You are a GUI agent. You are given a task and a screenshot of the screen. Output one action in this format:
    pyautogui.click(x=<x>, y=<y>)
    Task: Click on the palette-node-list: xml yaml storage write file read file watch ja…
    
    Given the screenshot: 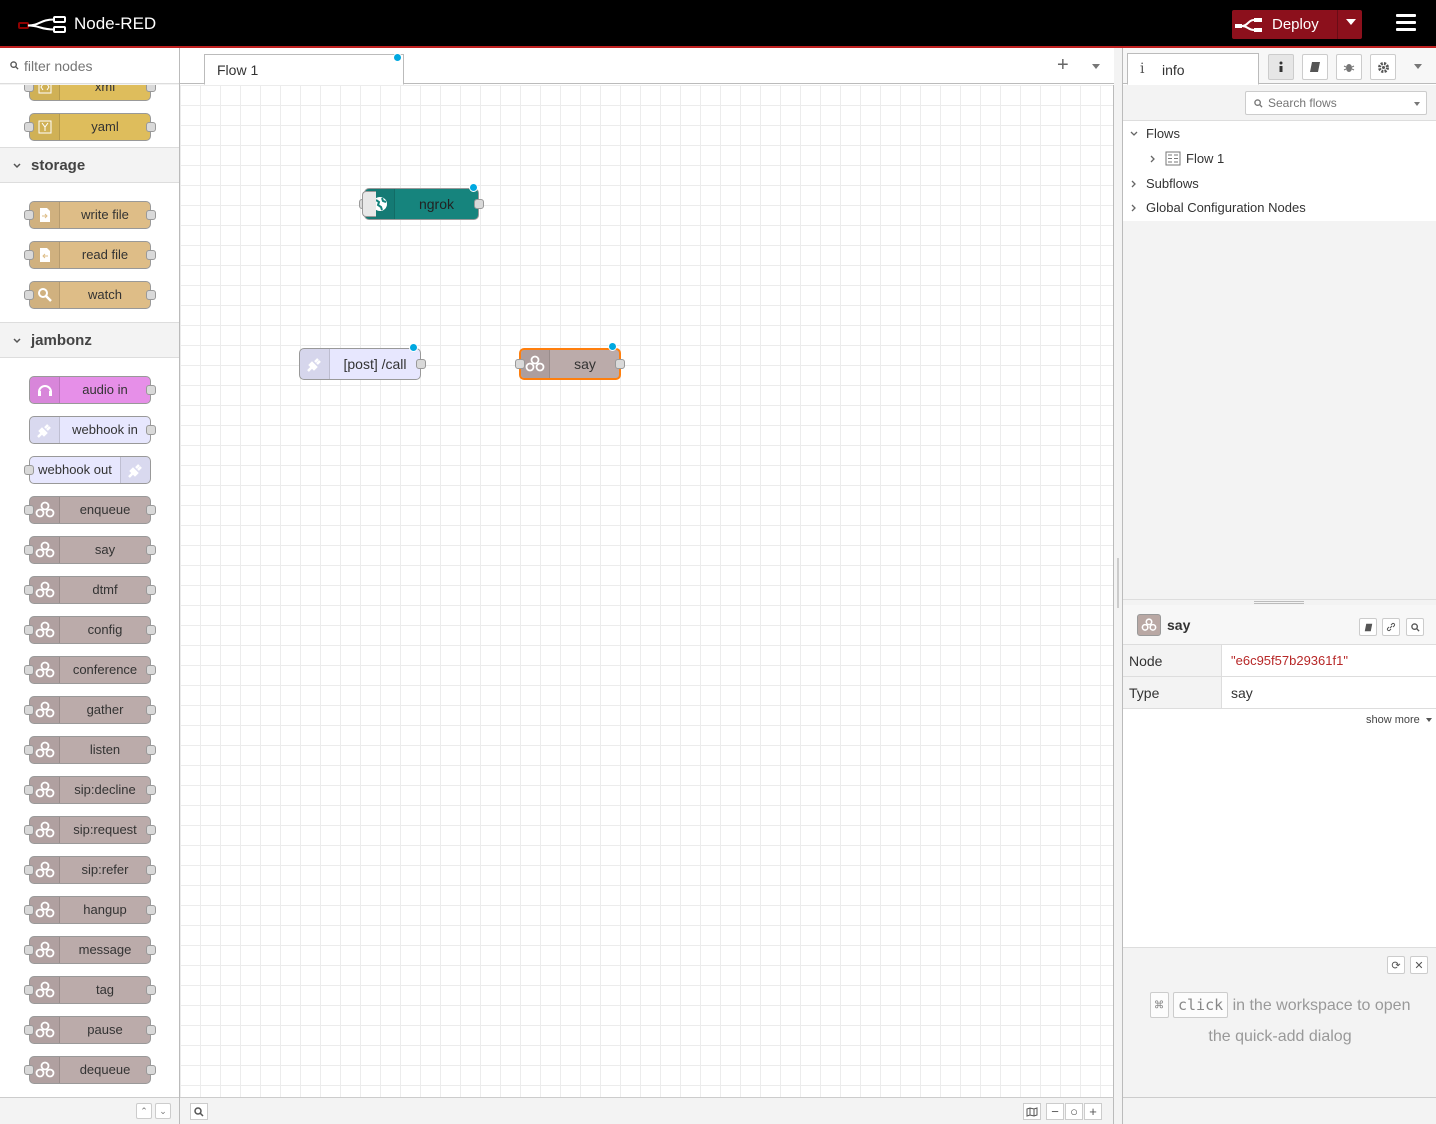 What is the action you would take?
    pyautogui.click(x=89, y=591)
    